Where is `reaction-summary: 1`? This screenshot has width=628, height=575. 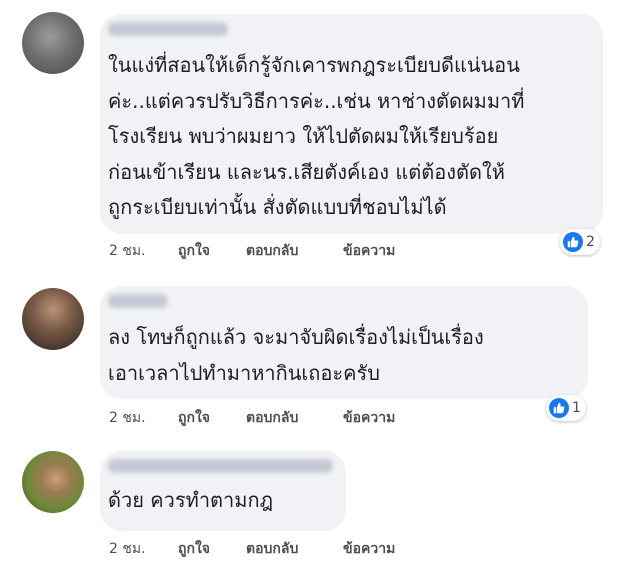
reaction-summary: 1 is located at coordinates (566, 408).